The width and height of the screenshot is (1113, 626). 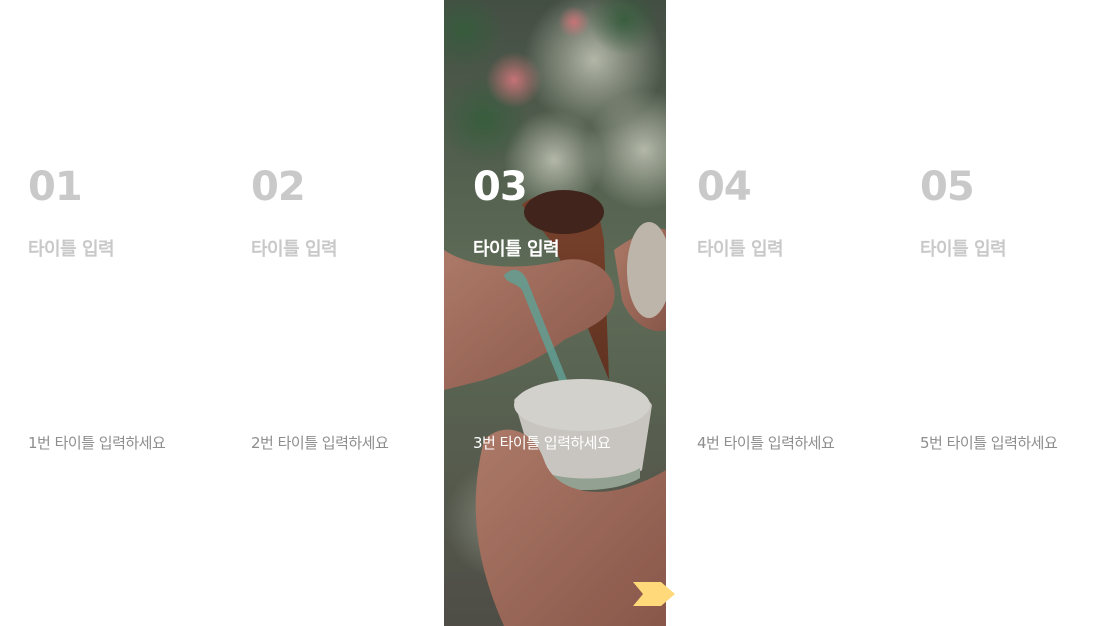 What do you see at coordinates (320, 443) in the screenshot?
I see `slide-description: 2번 타이틀 입력하세요` at bounding box center [320, 443].